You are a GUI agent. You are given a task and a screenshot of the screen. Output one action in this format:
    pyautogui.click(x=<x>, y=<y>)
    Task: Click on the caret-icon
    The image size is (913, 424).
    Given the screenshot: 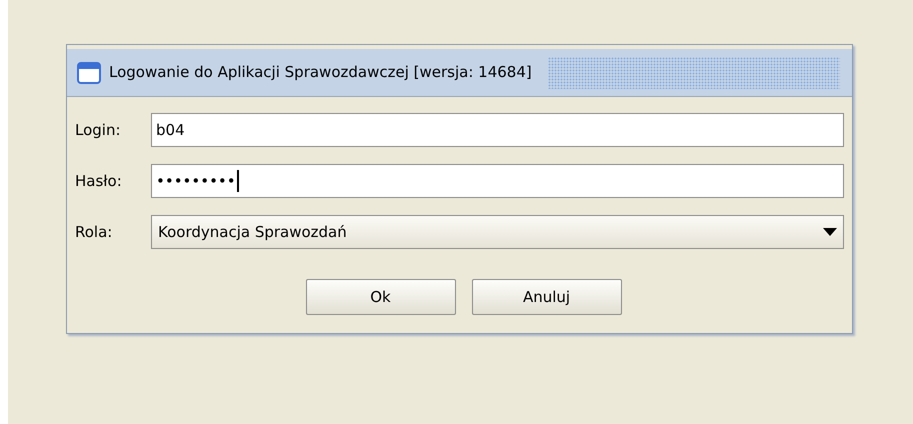 What is the action you would take?
    pyautogui.click(x=830, y=232)
    